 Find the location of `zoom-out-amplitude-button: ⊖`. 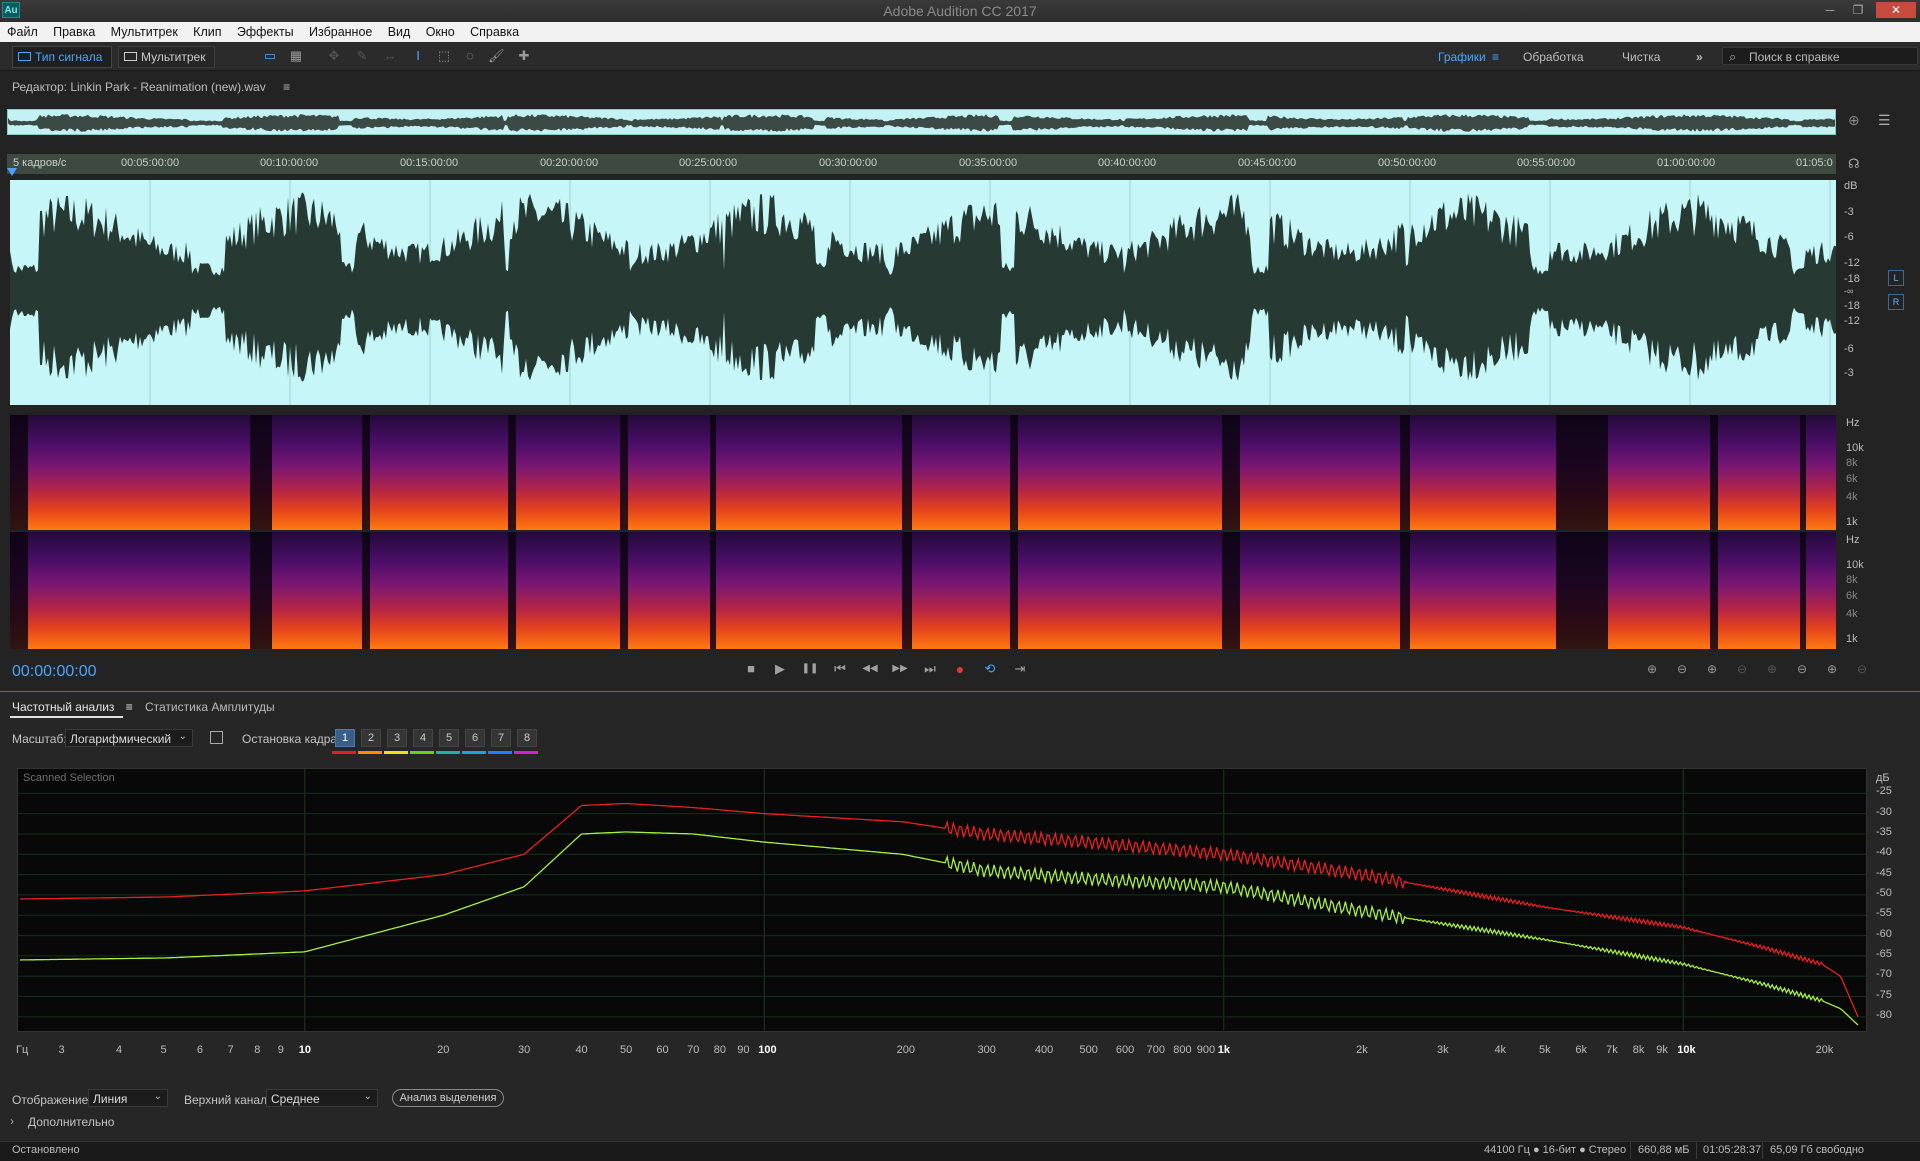

zoom-out-amplitude-button: ⊖ is located at coordinates (1682, 669).